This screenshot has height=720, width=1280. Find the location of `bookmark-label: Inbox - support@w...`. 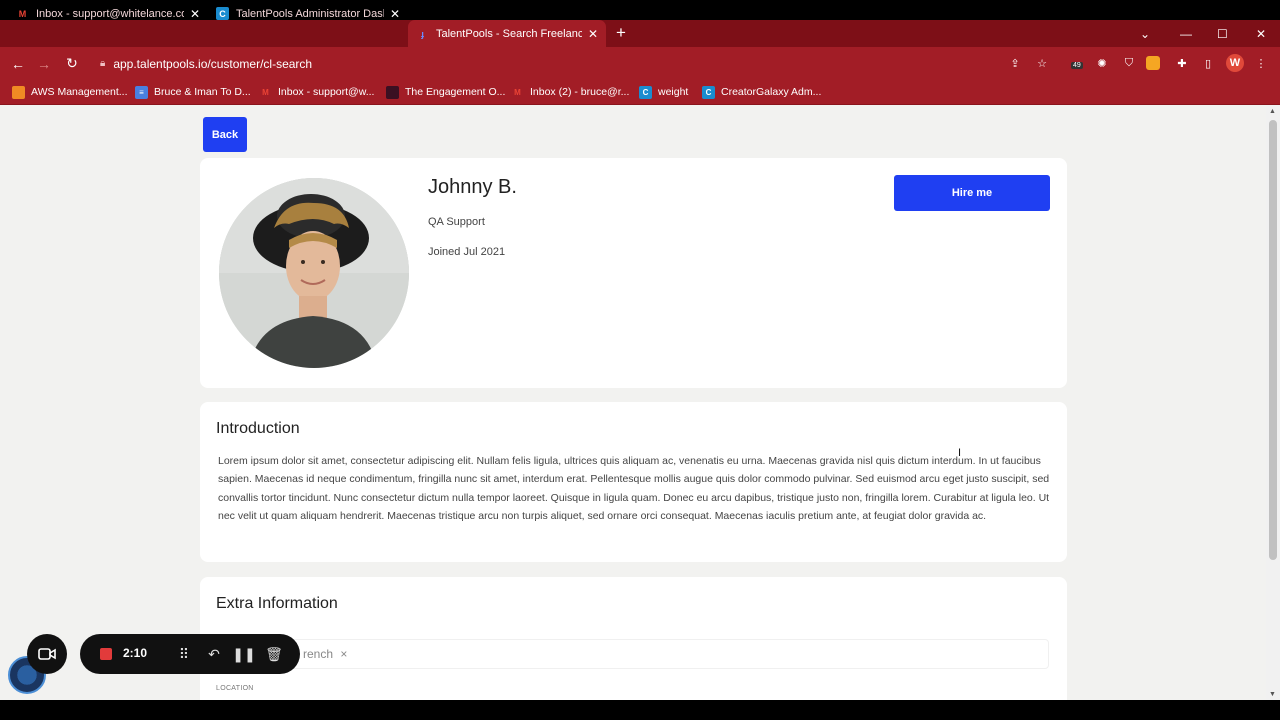

bookmark-label: Inbox - support@w... is located at coordinates (326, 92).